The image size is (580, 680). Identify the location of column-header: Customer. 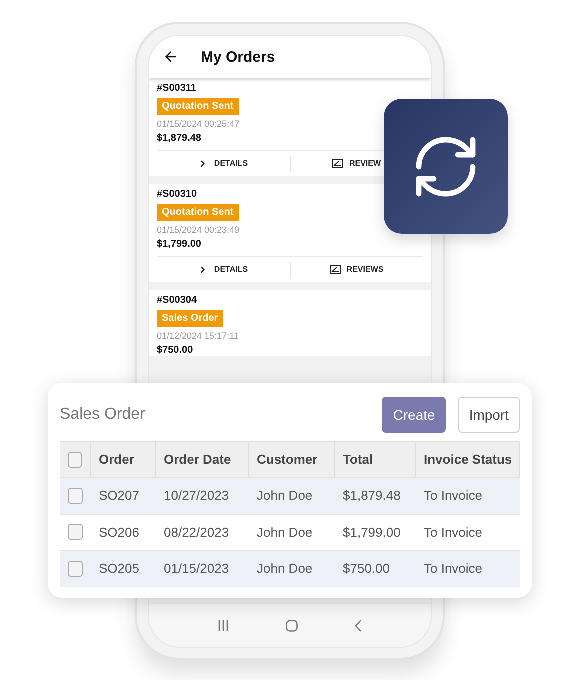
(292, 459).